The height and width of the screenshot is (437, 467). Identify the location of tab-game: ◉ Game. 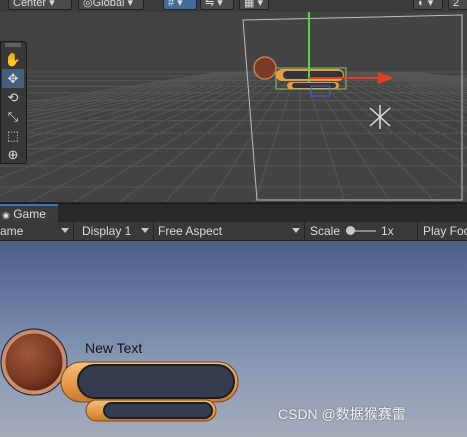
(29, 213).